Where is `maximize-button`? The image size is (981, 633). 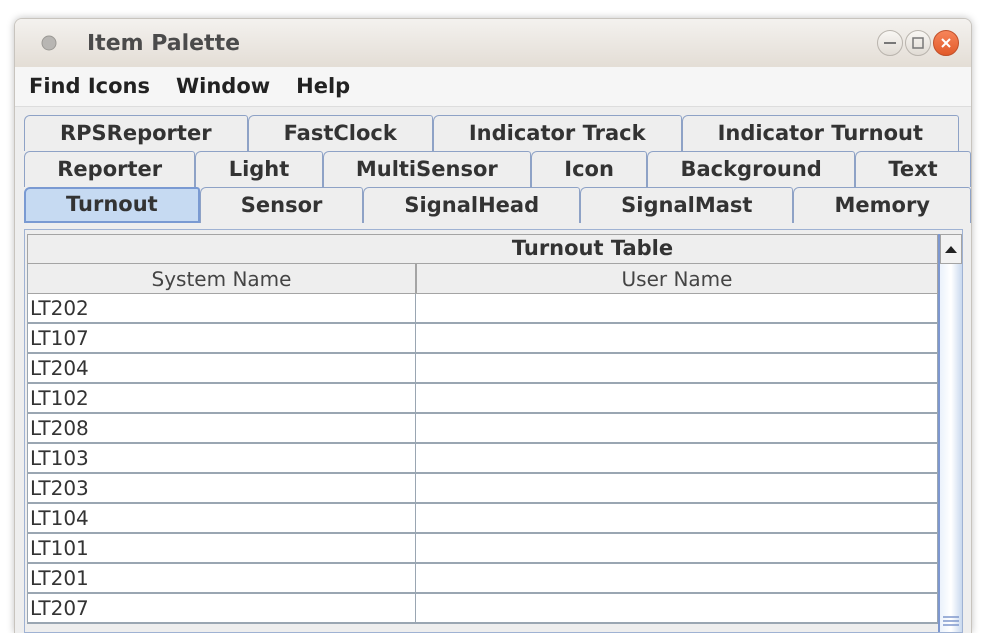
maximize-button is located at coordinates (918, 43).